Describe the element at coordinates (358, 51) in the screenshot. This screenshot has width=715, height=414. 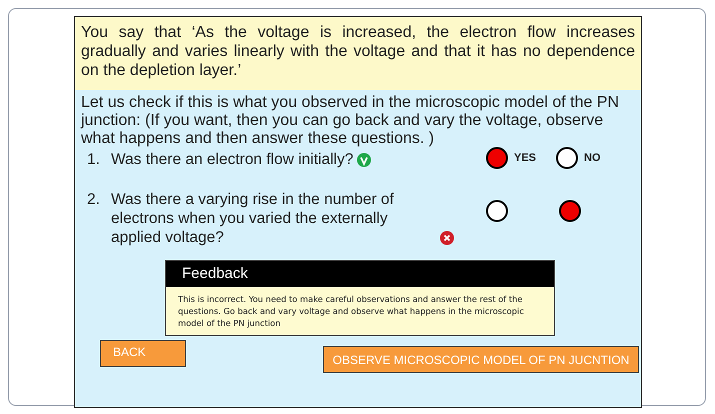
I see `statement-text: You say that ‘As the voltage is increased, the electron flow increases gradually and varies linearly with the voltage and that it has no dependence on the depletion layer.’` at that location.